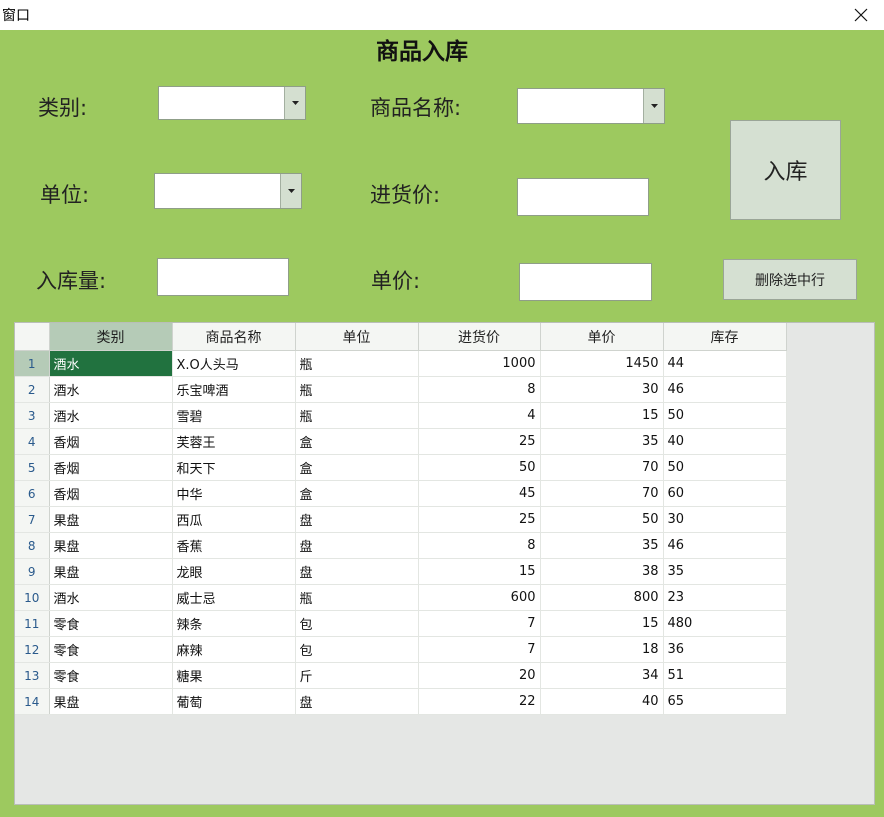 Image resolution: width=884 pixels, height=817 pixels. What do you see at coordinates (32, 415) in the screenshot?
I see `row-header: 3` at bounding box center [32, 415].